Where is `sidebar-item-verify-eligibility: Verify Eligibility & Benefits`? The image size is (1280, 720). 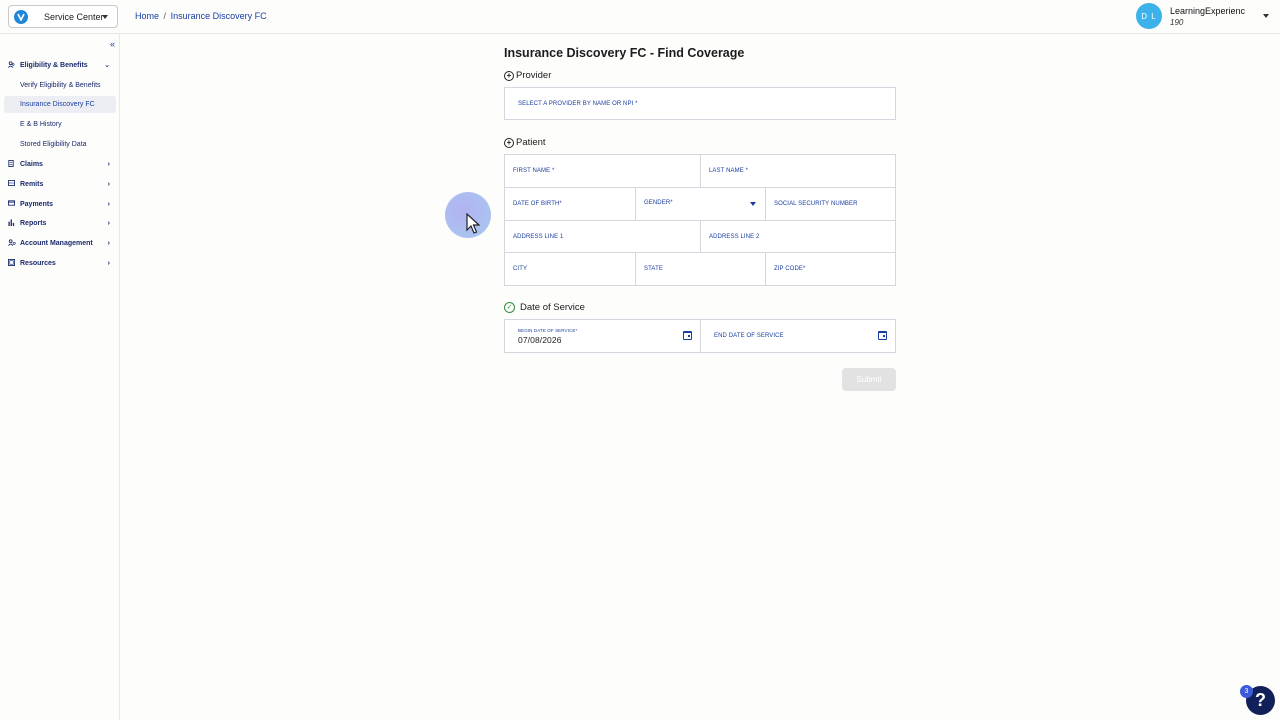
sidebar-item-verify-eligibility: Verify Eligibility & Benefits is located at coordinates (60, 85).